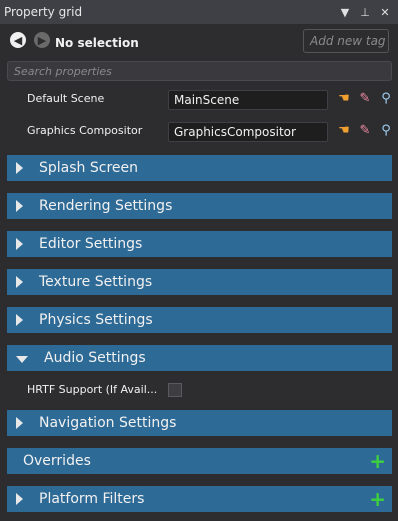 The width and height of the screenshot is (398, 521). I want to click on panel-controls: ▼ ⊥ ✕, so click(368, 12).